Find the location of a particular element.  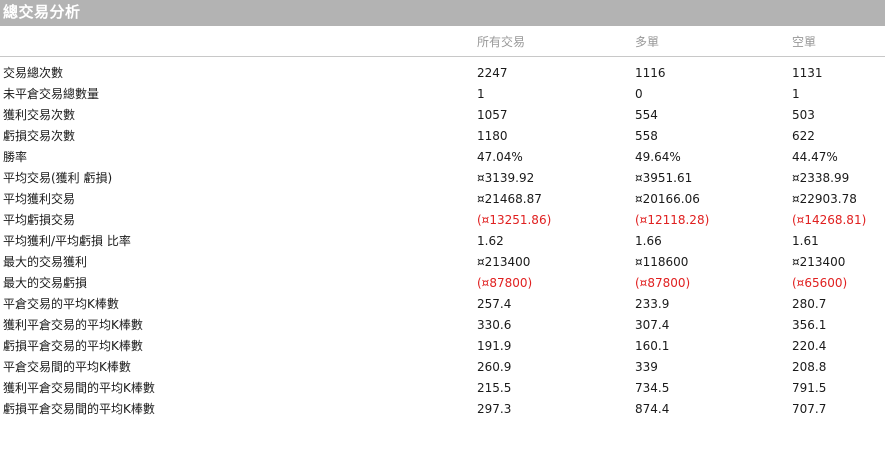

table-row: 平均獲利/平均虧損 比率 1.62 1.66 1.61 is located at coordinates (442, 241).